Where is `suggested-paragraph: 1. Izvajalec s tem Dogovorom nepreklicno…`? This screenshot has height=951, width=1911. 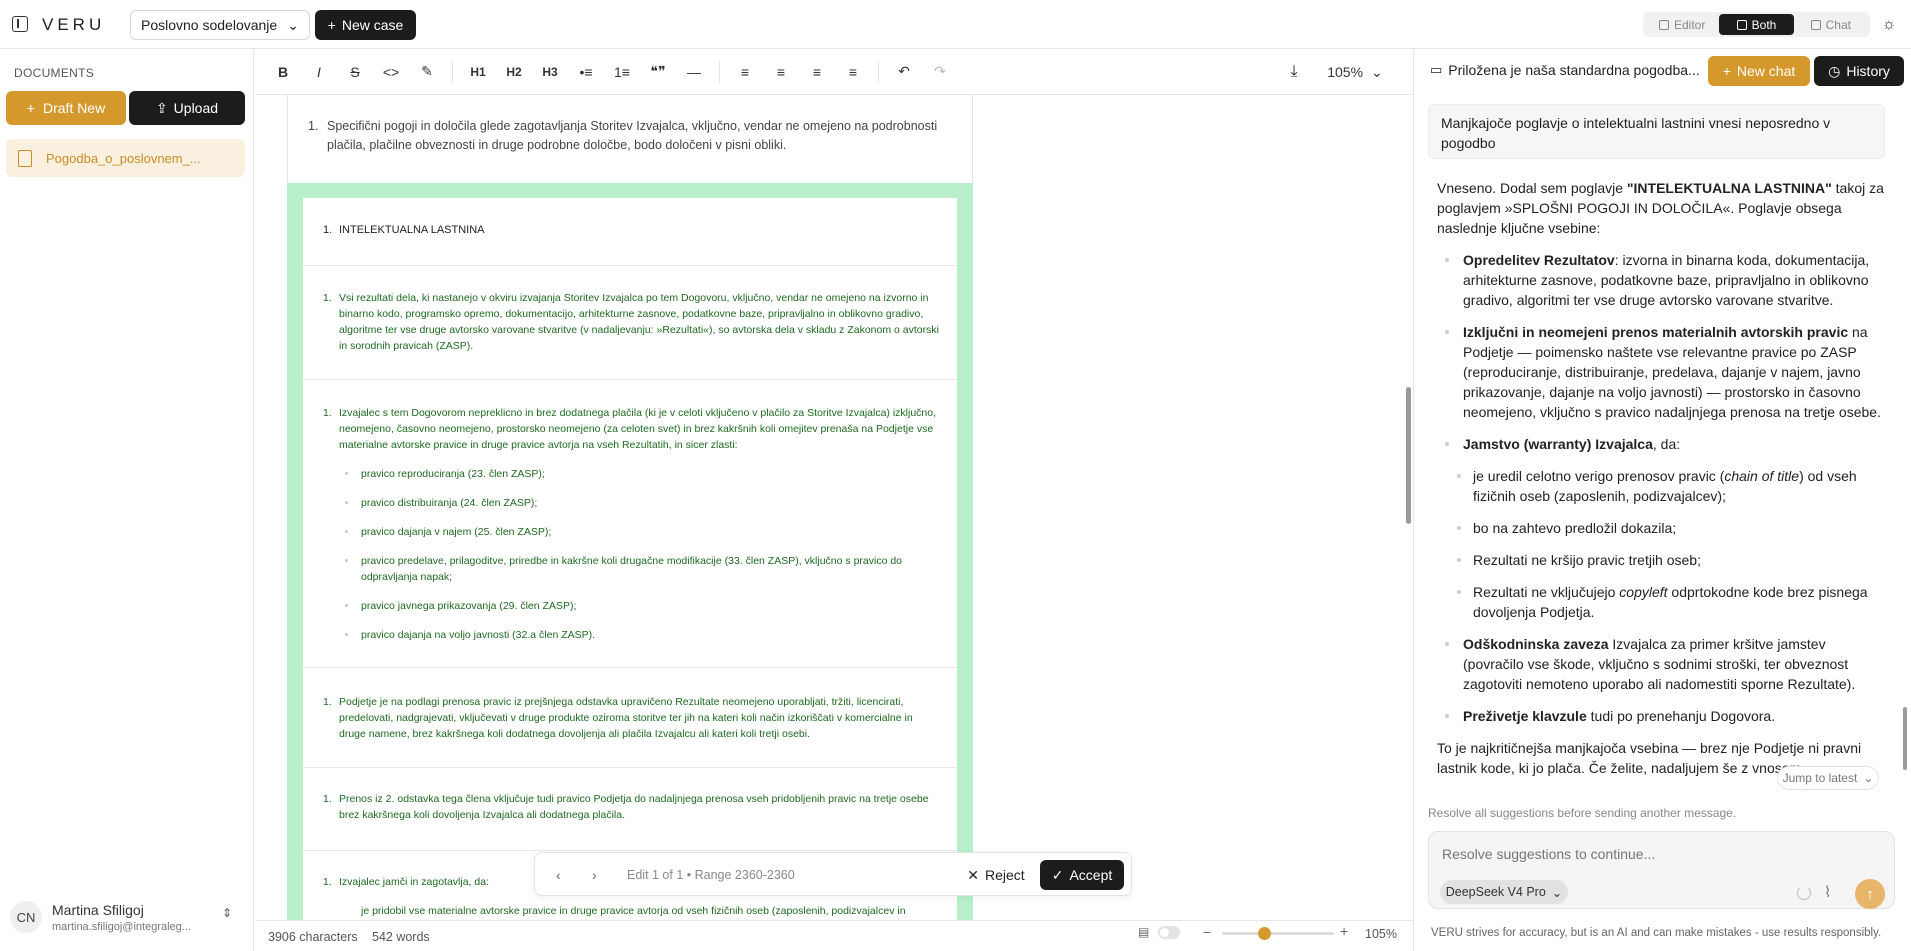
suggested-paragraph: 1. Izvajalec s tem Dogovorom nepreklicno… is located at coordinates (630, 524).